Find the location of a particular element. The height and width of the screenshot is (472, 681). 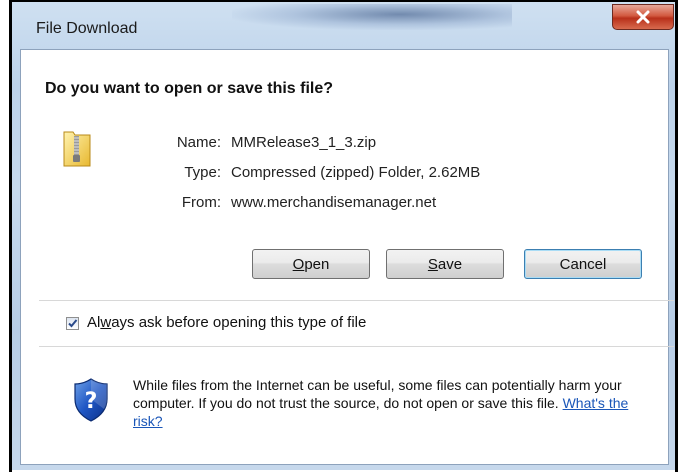

always-ask-suffix: ays ask before opening this type of file is located at coordinates (239, 322).